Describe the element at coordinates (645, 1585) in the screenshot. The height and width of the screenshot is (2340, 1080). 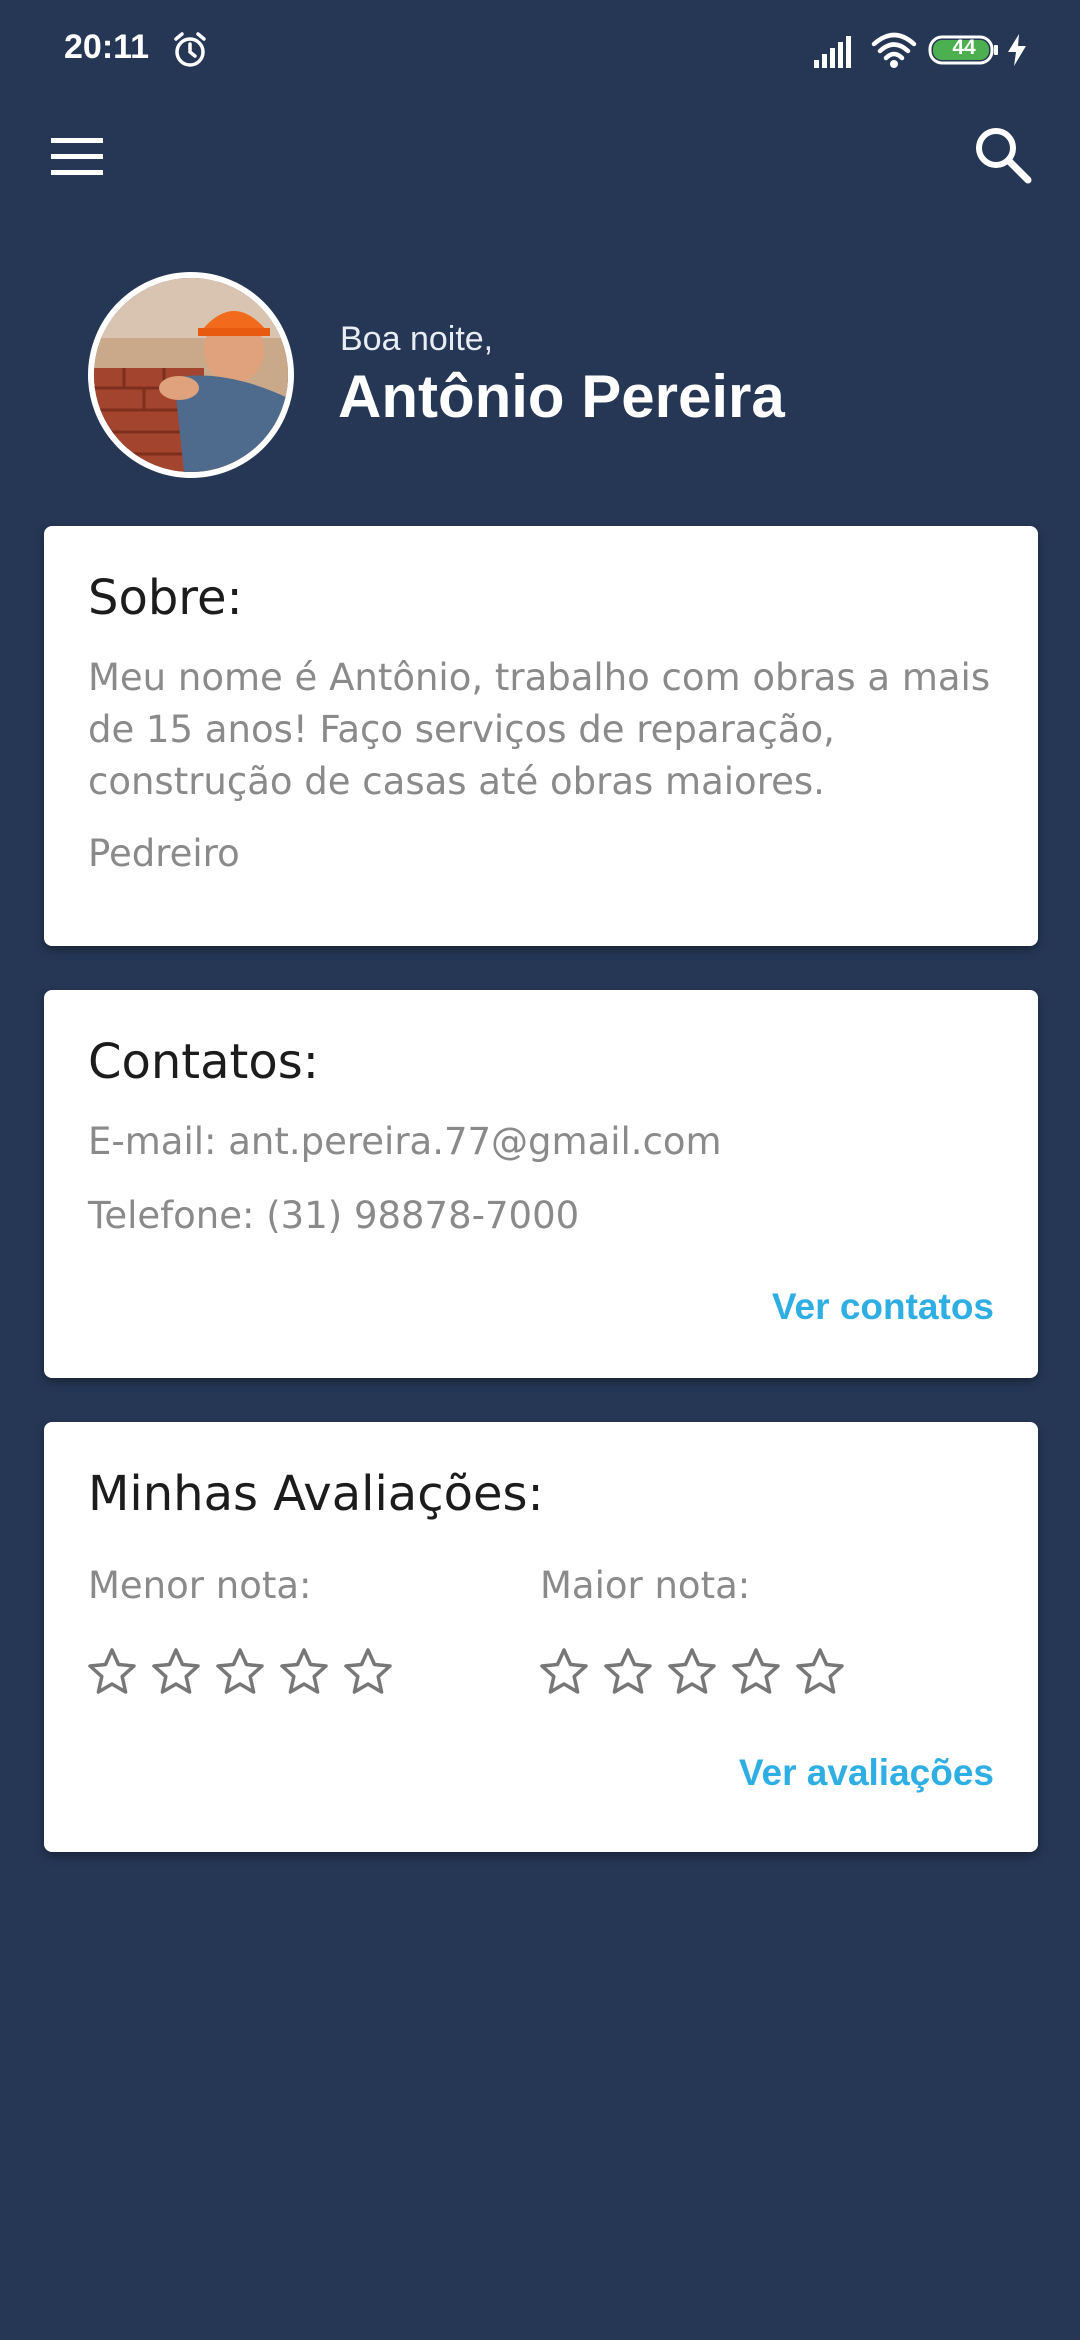
I see `highest-rating-label: Maior nota:` at that location.